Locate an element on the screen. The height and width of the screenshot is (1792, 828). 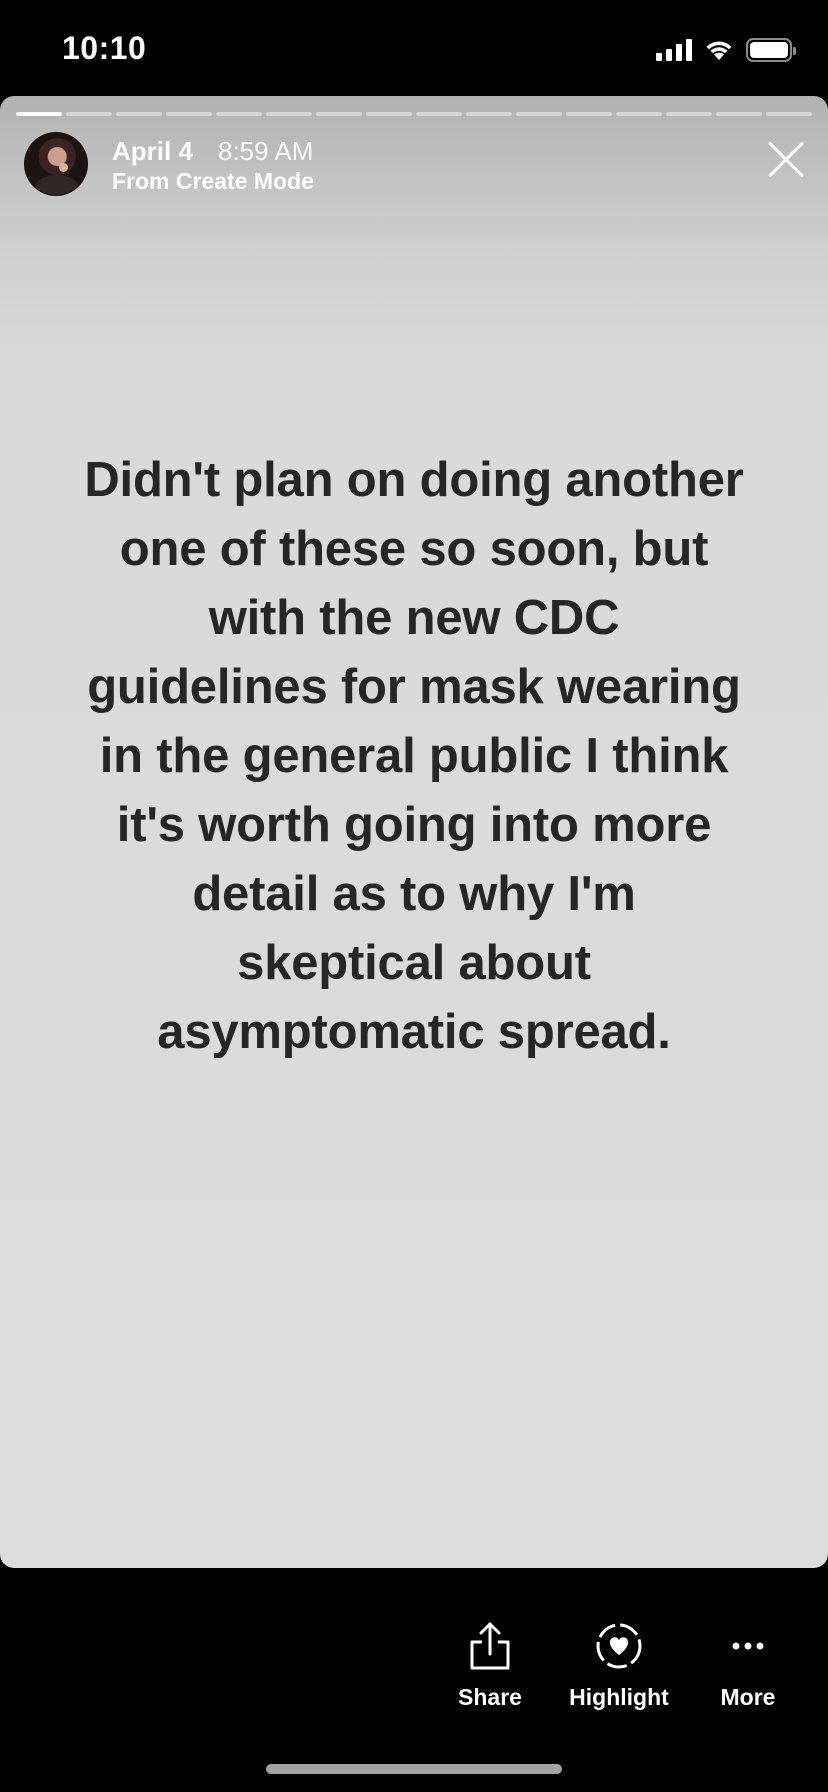
share-button: Share is located at coordinates (490, 1664).